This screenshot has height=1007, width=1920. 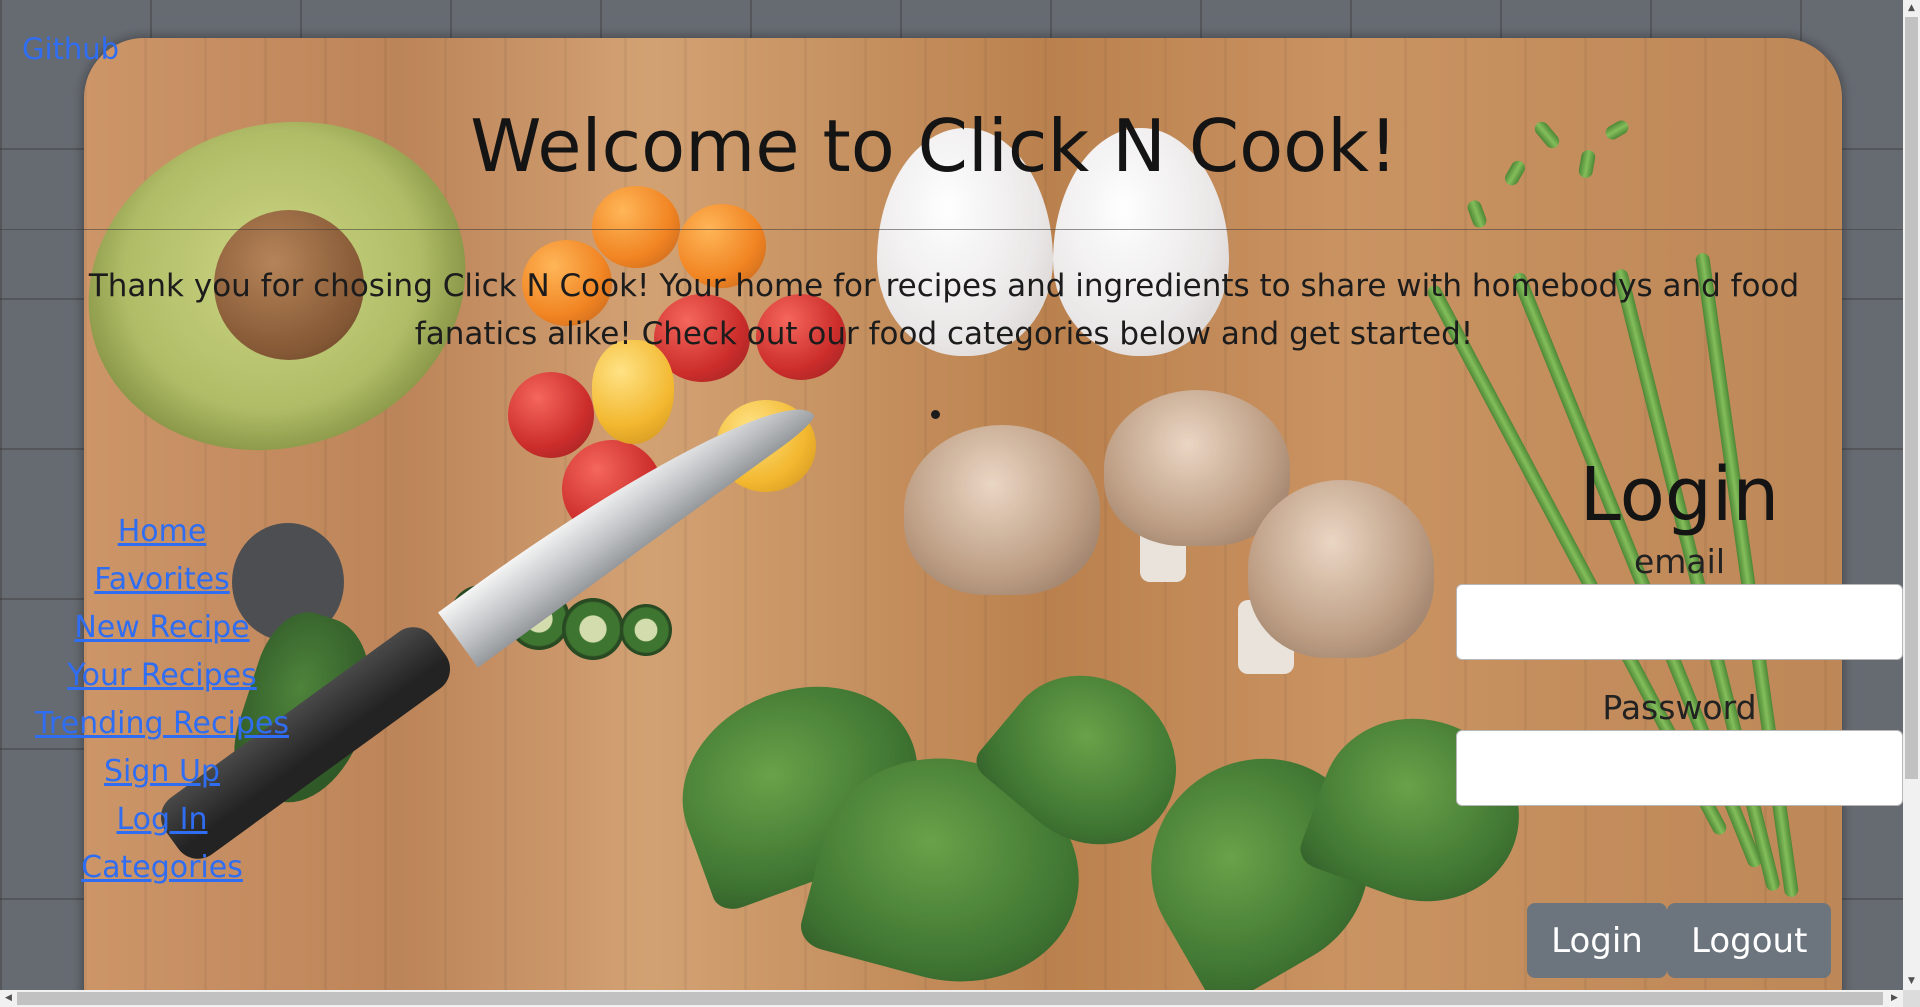 I want to click on email-label: email, so click(x=1679, y=561).